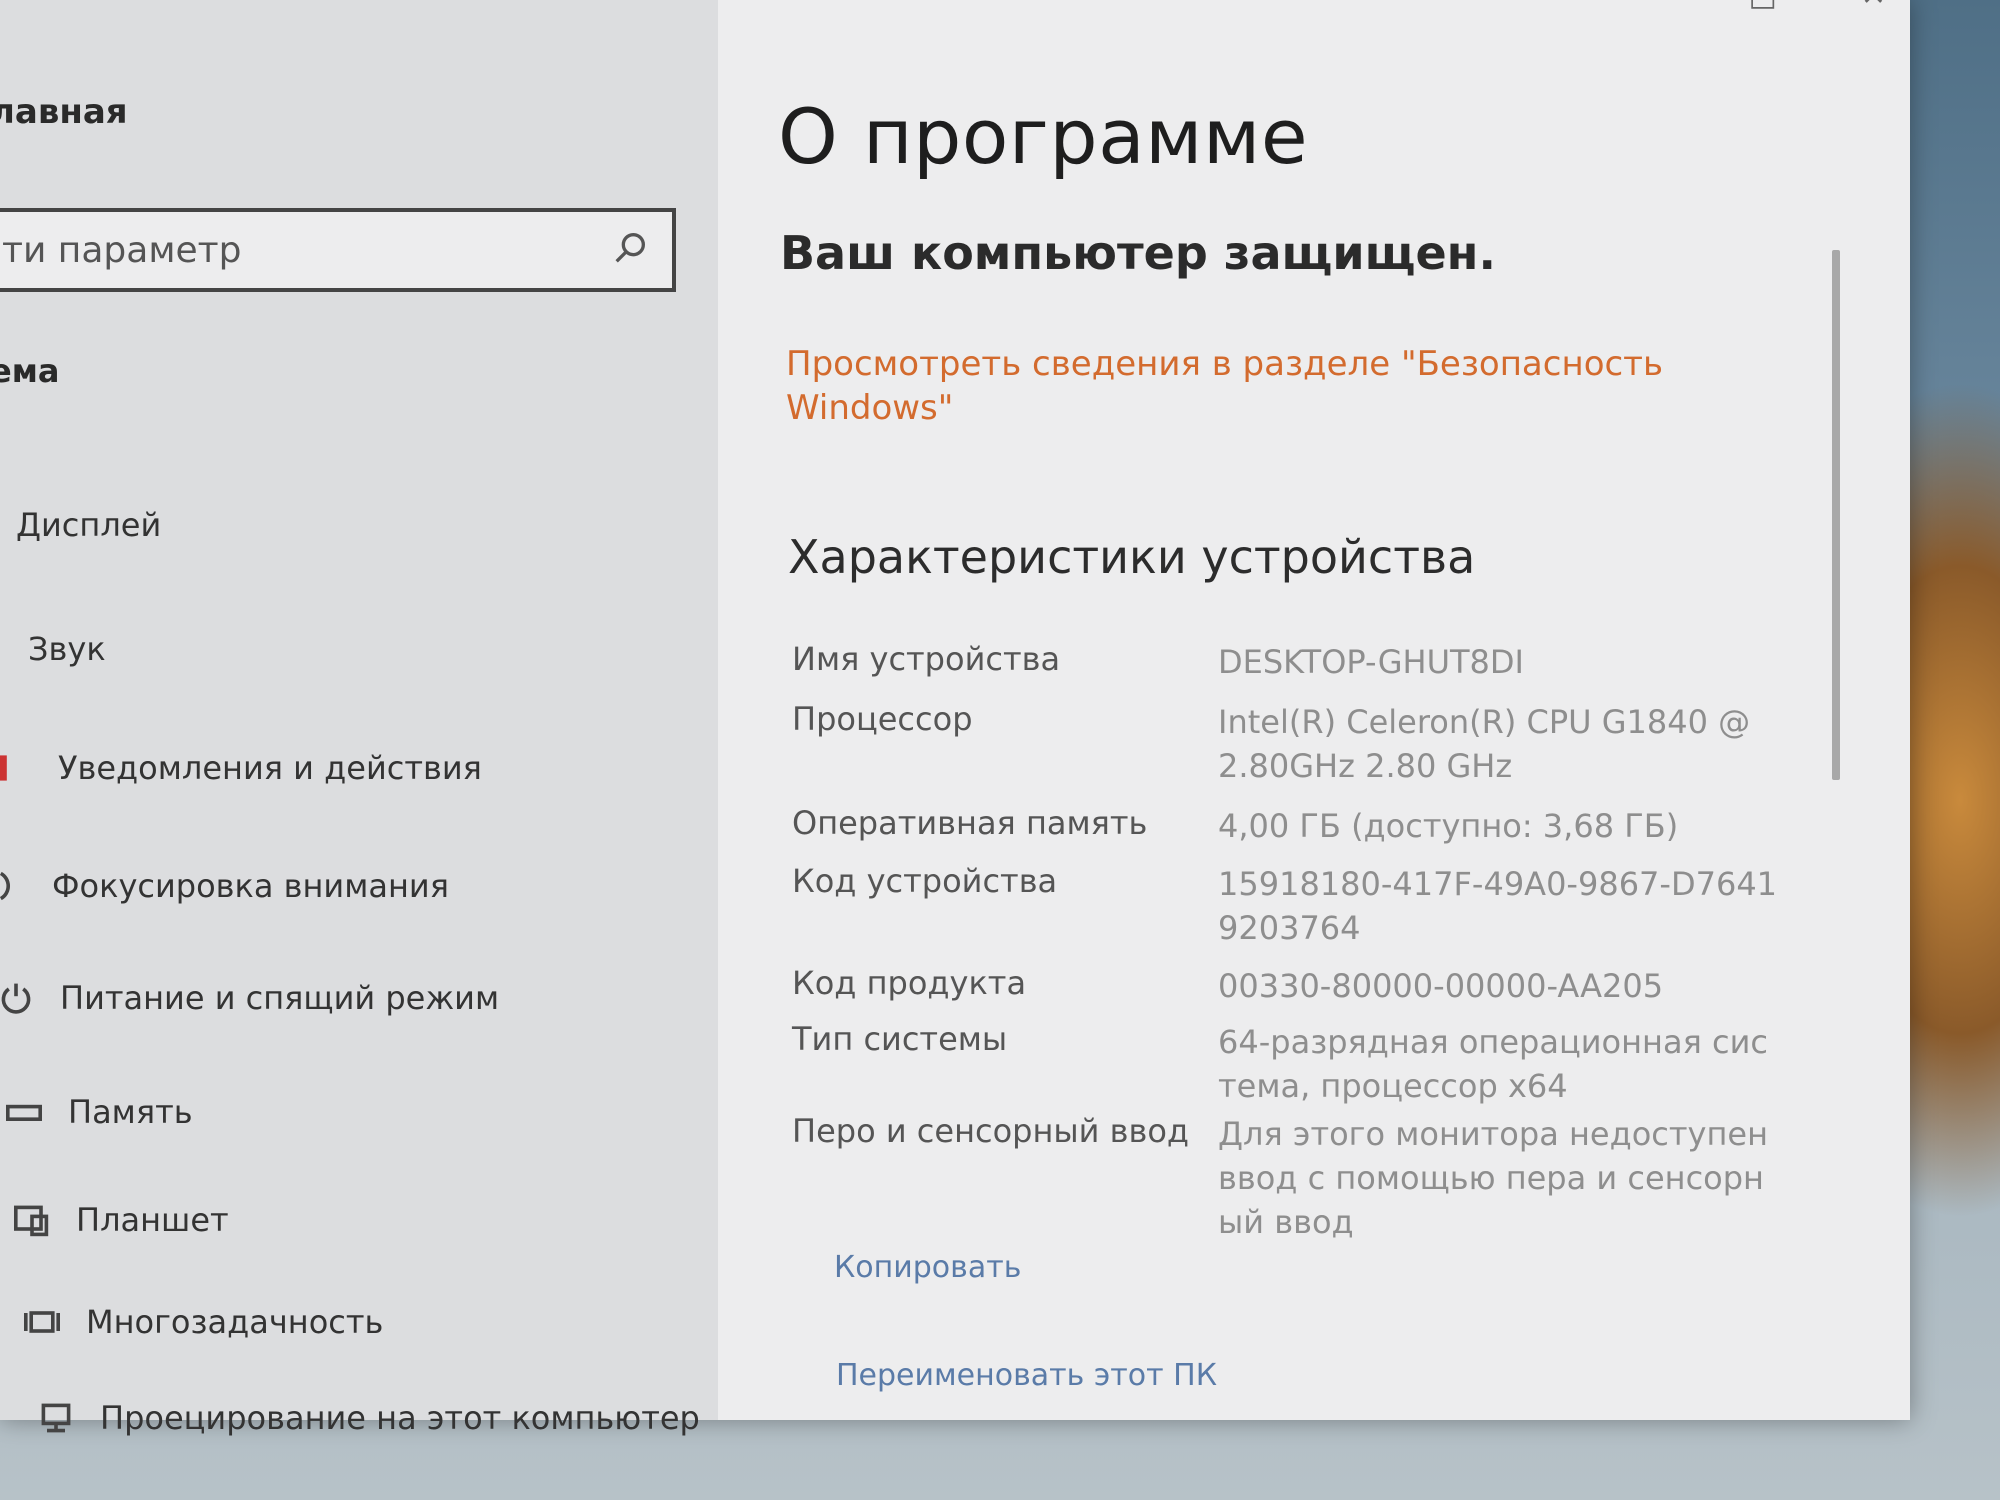 The image size is (2000, 1500). I want to click on section-label: ема, so click(30, 371).